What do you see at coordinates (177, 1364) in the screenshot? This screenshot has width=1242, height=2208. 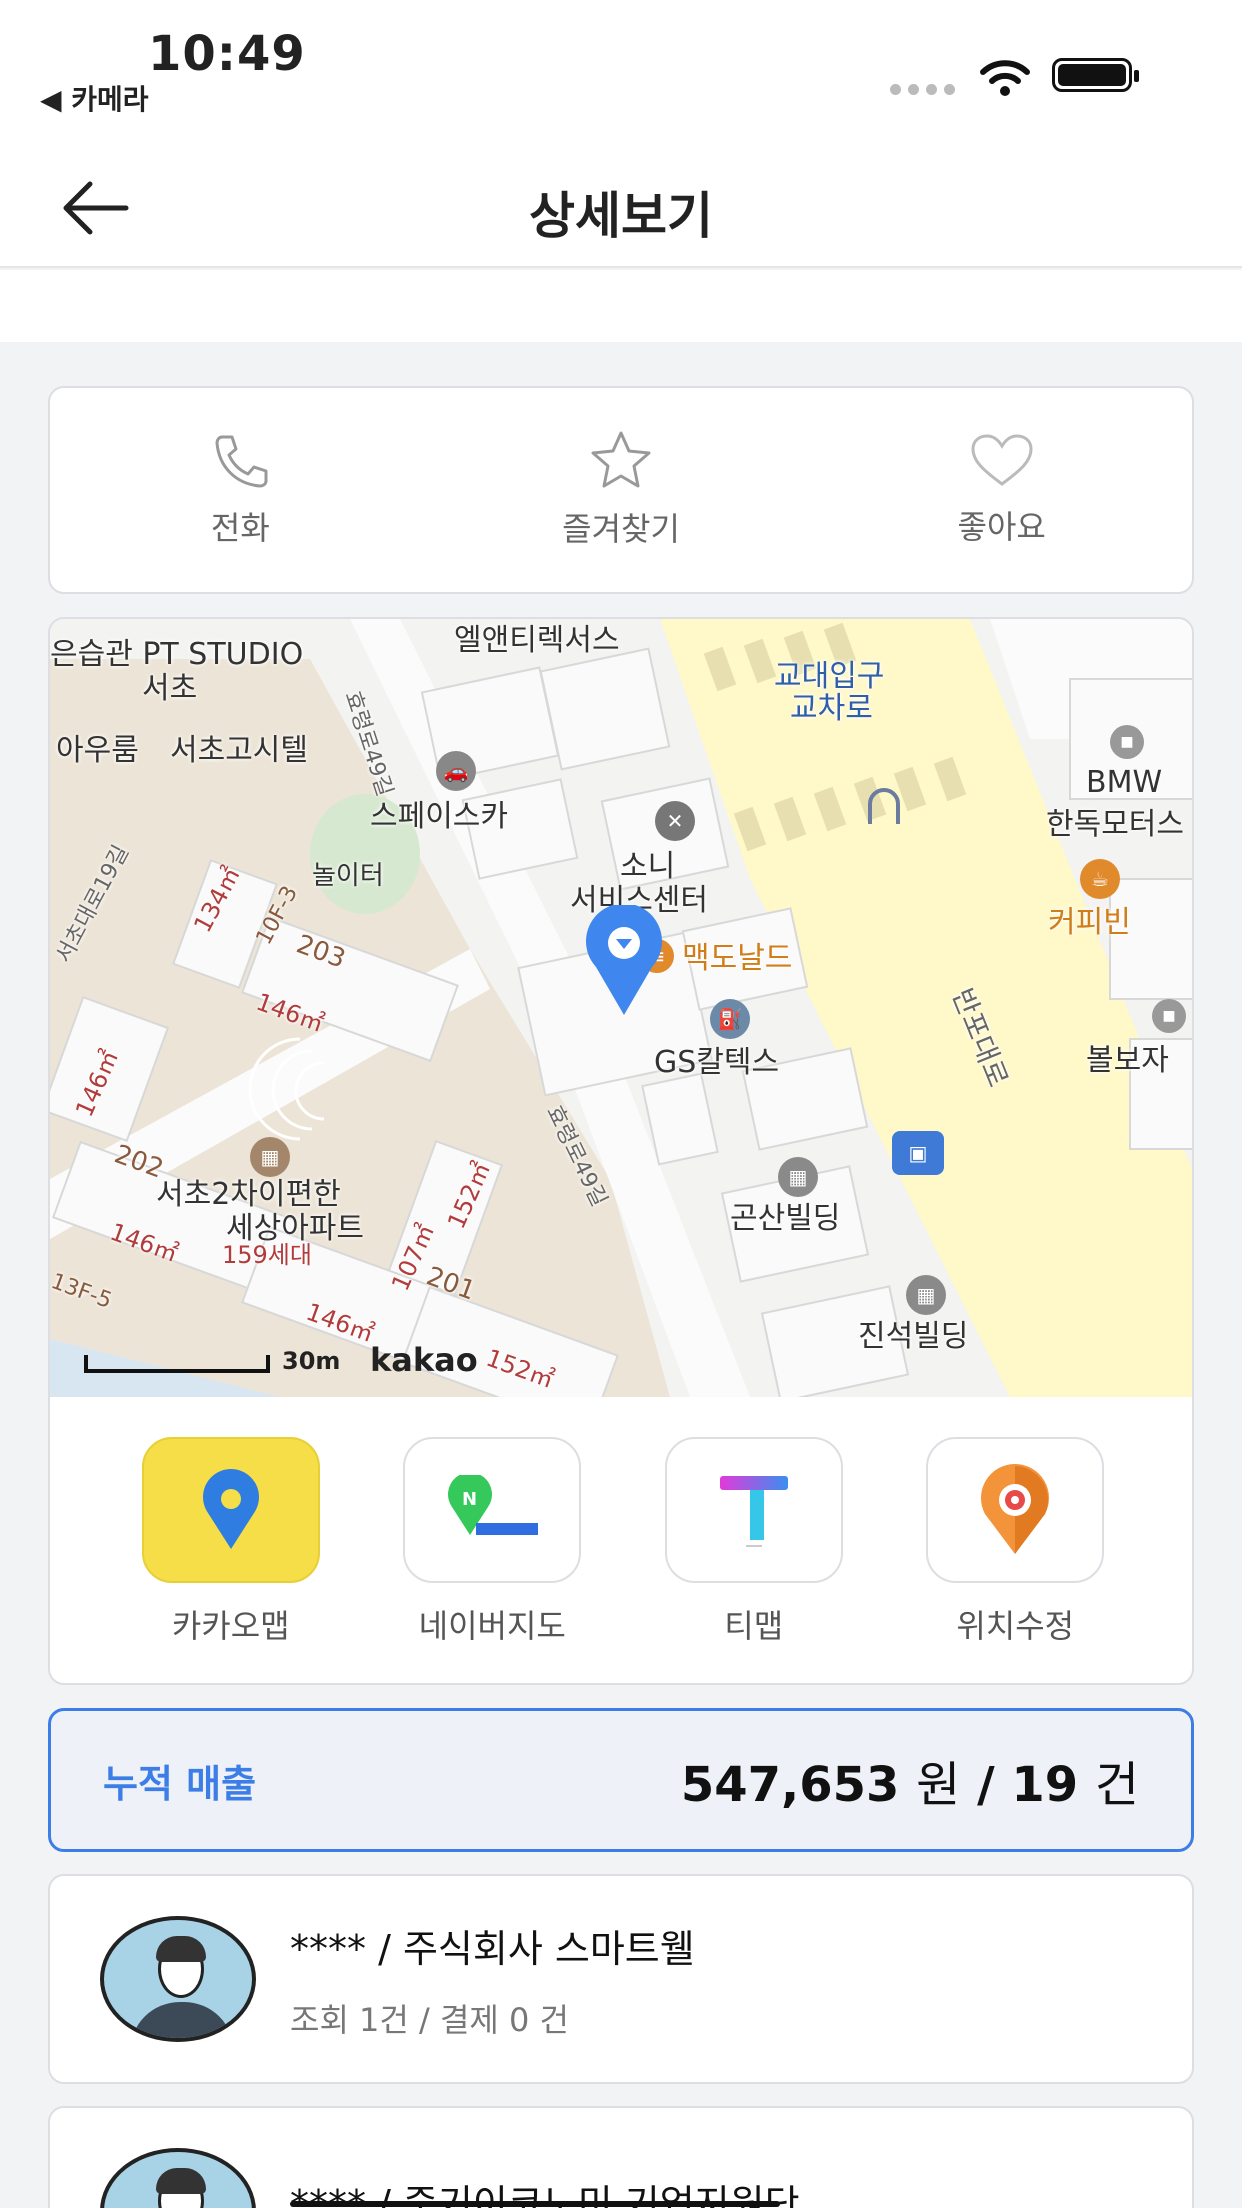 I see `map-scale-bar` at bounding box center [177, 1364].